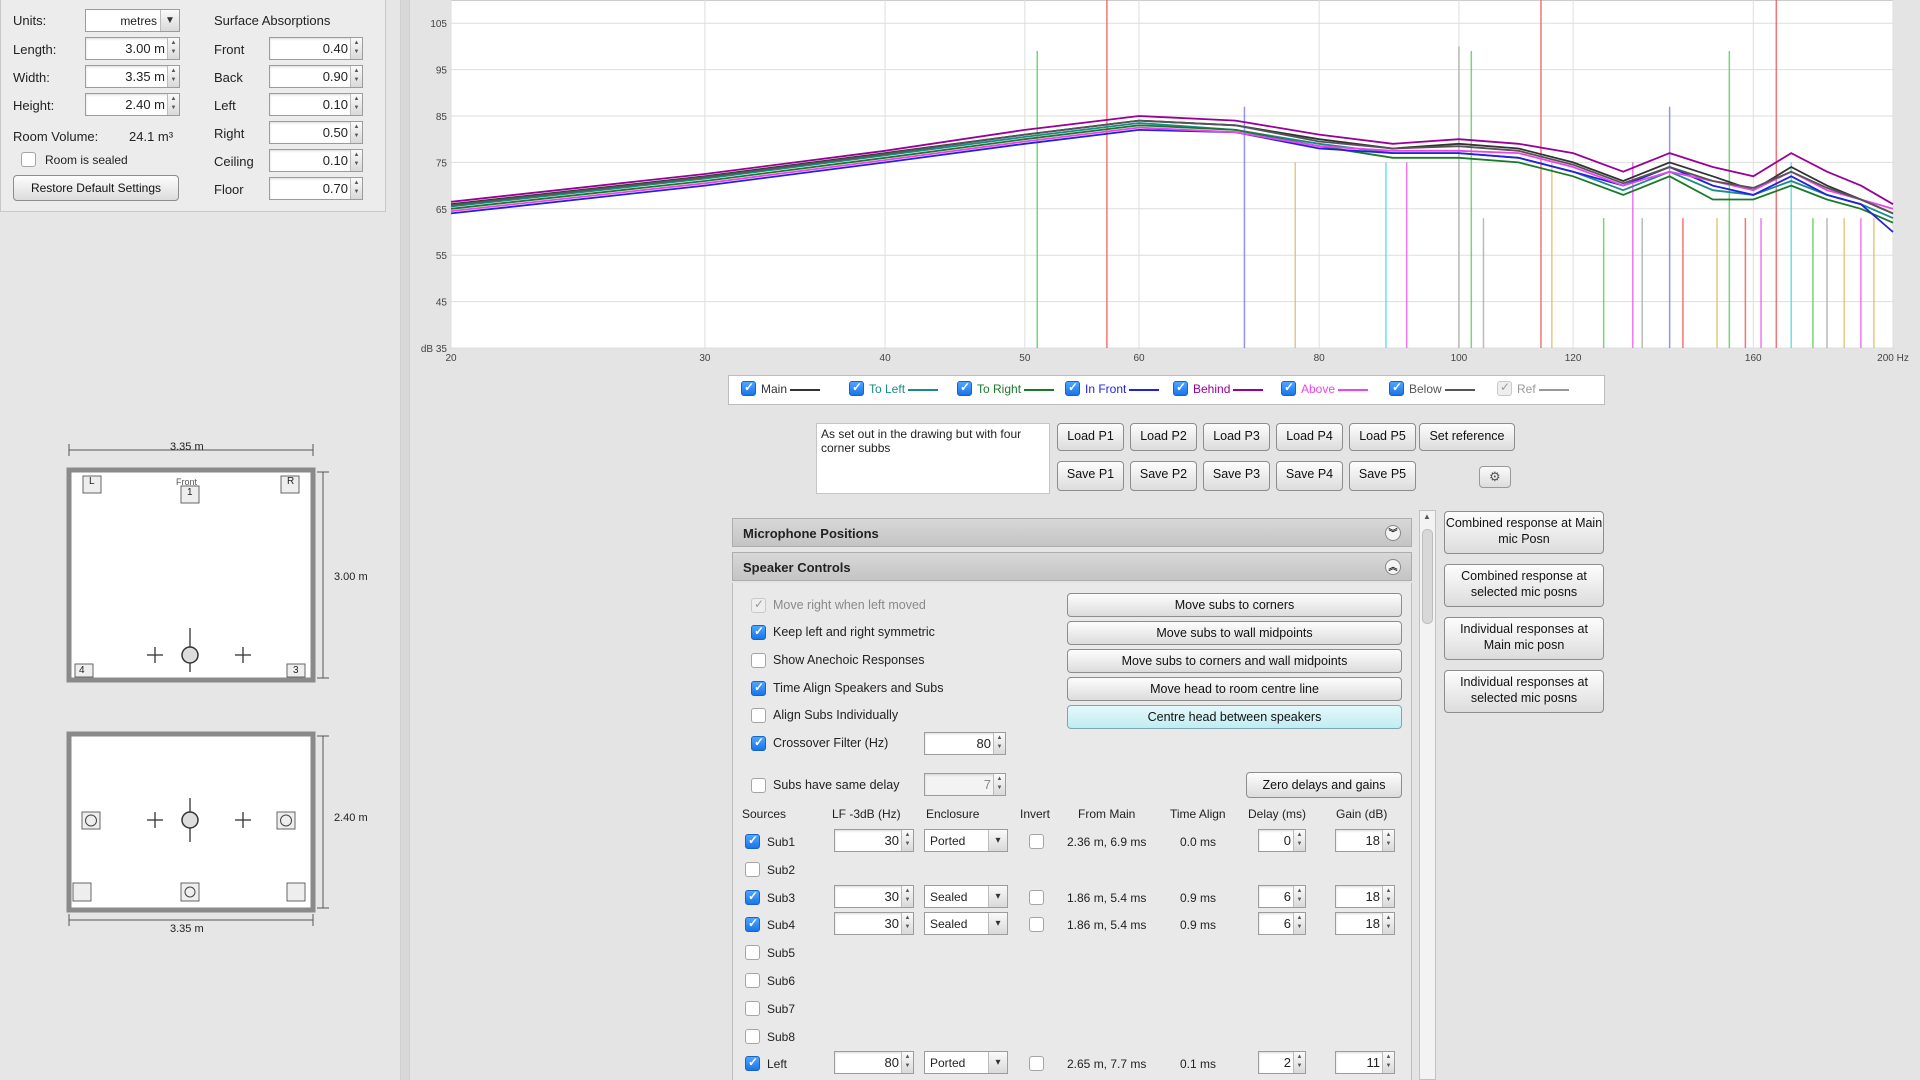 This screenshot has height=1080, width=1920. I want to click on response-button-3: Individual responses at Main mic posn, so click(1524, 638).